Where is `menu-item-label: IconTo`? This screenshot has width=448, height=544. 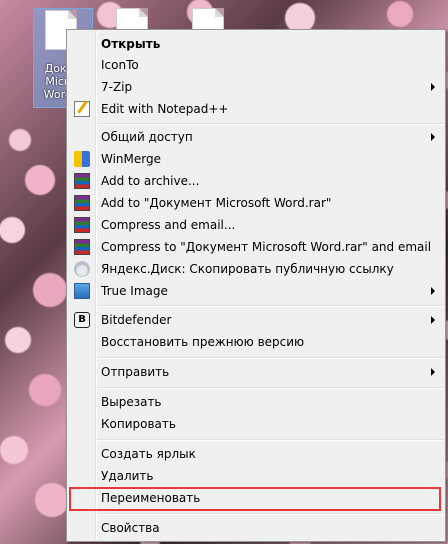 menu-item-label: IconTo is located at coordinates (120, 65).